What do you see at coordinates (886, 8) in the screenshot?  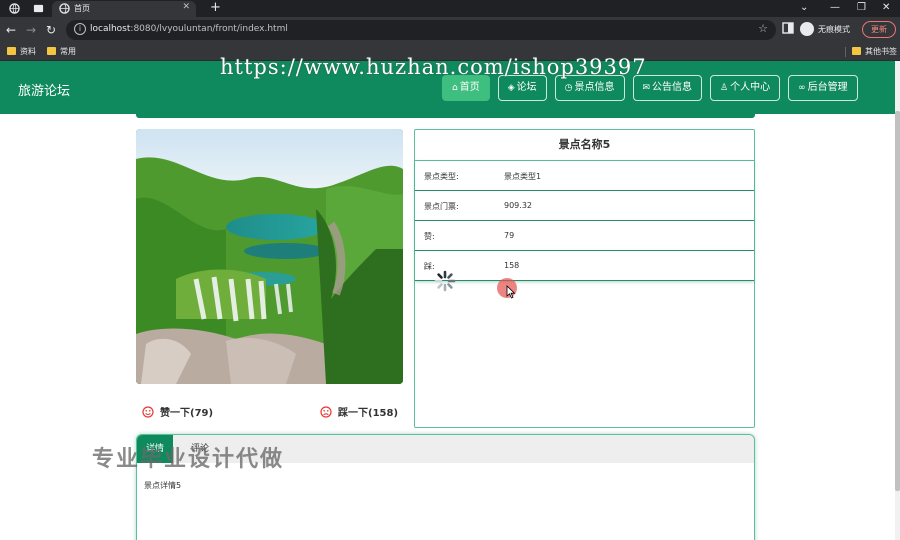 I see `close-window-icon: ✕` at bounding box center [886, 8].